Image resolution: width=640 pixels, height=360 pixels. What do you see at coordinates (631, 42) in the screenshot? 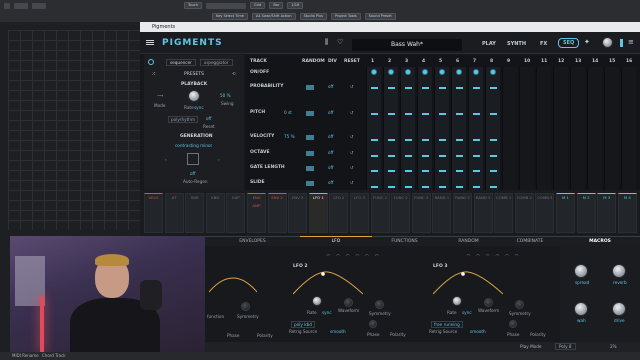
I see `settings-icon: ≡` at bounding box center [631, 42].